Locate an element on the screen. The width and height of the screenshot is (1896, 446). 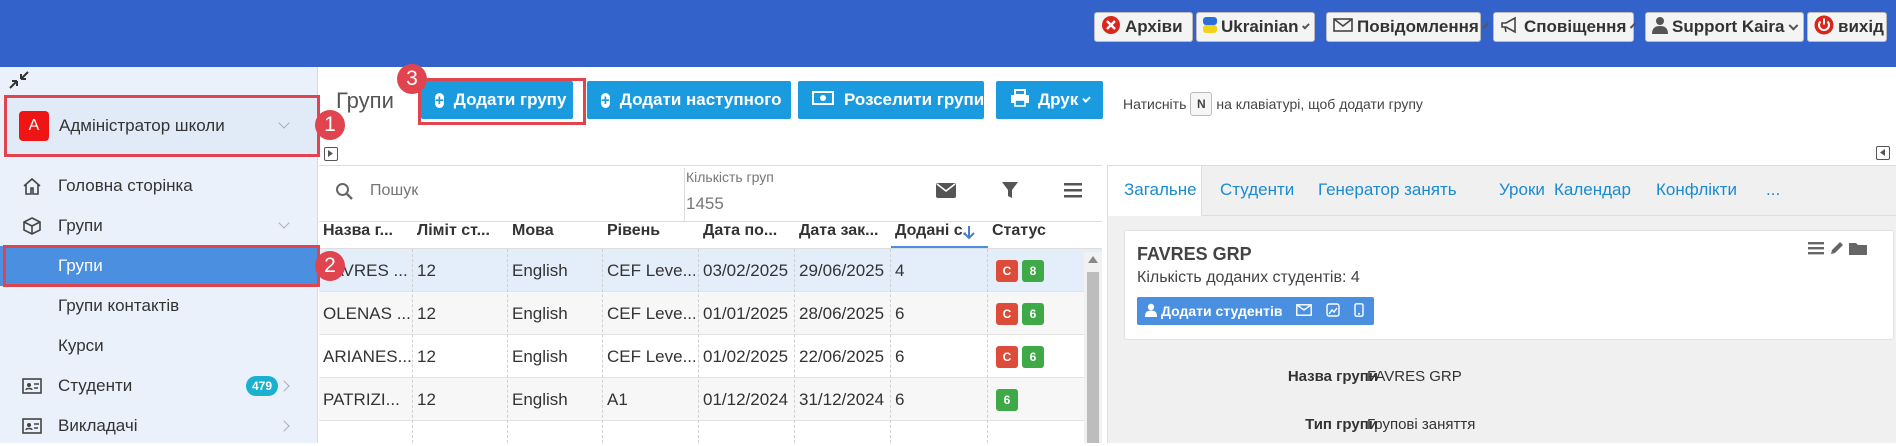
search-icon is located at coordinates (344, 193).